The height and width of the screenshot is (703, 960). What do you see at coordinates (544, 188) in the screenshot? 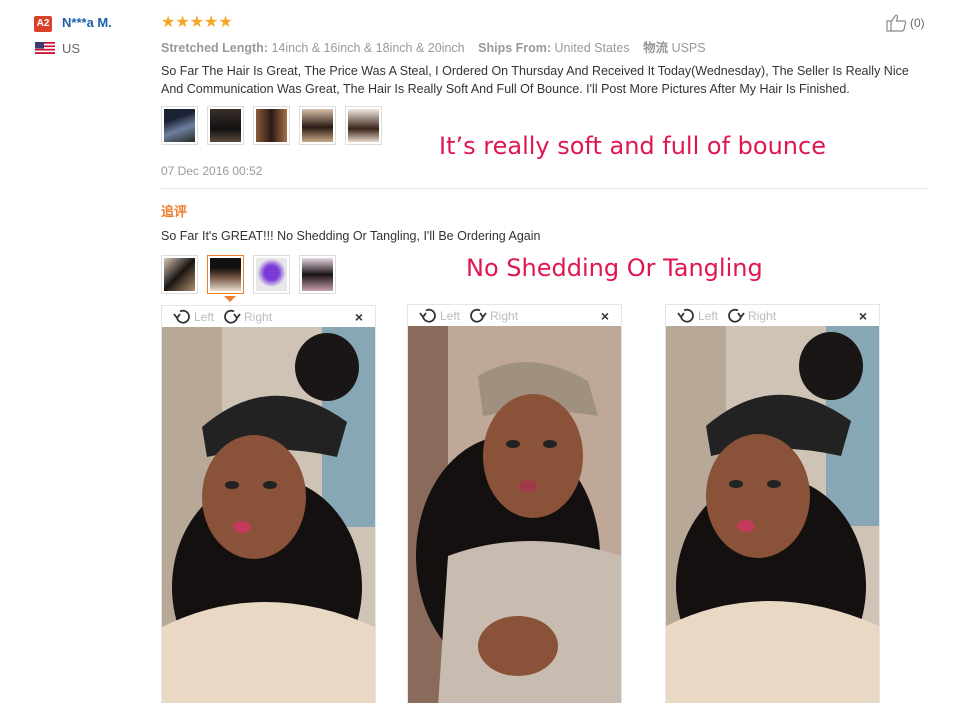
I see `divider` at bounding box center [544, 188].